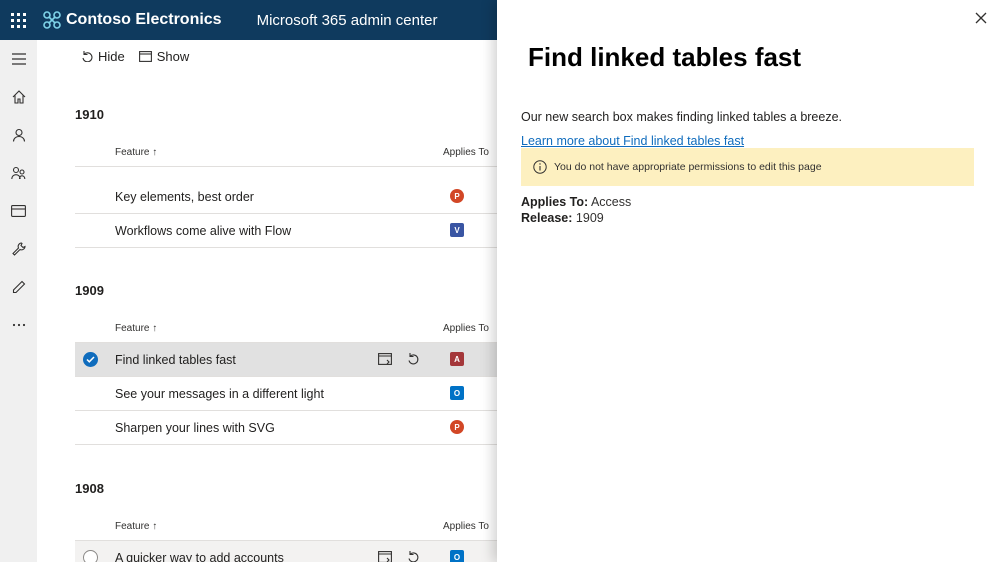  What do you see at coordinates (89, 290) in the screenshot?
I see `section-title: 1909` at bounding box center [89, 290].